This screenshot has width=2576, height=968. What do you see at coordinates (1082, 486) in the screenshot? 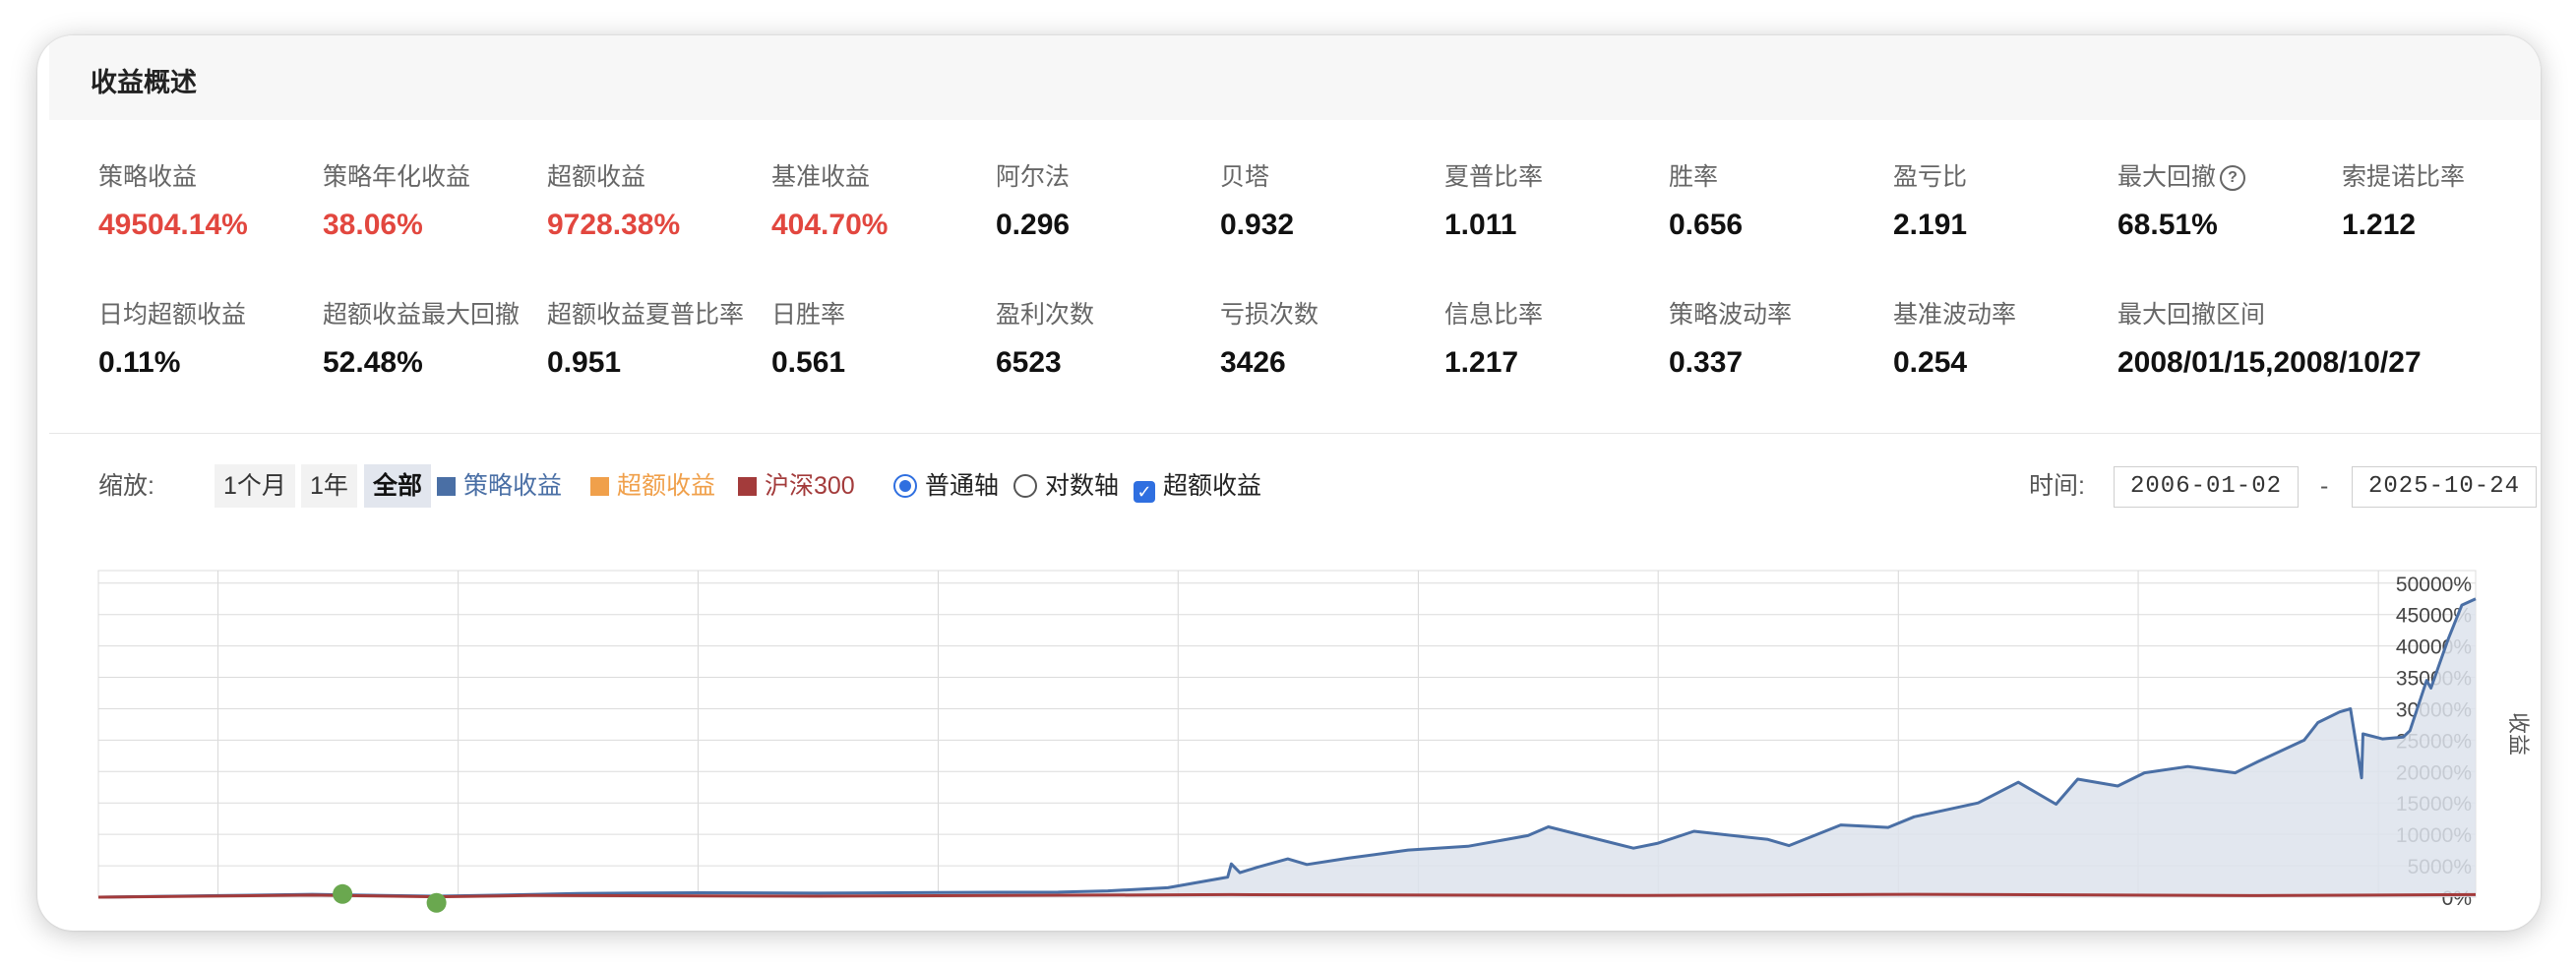
I see `radio-label: 对数轴` at bounding box center [1082, 486].